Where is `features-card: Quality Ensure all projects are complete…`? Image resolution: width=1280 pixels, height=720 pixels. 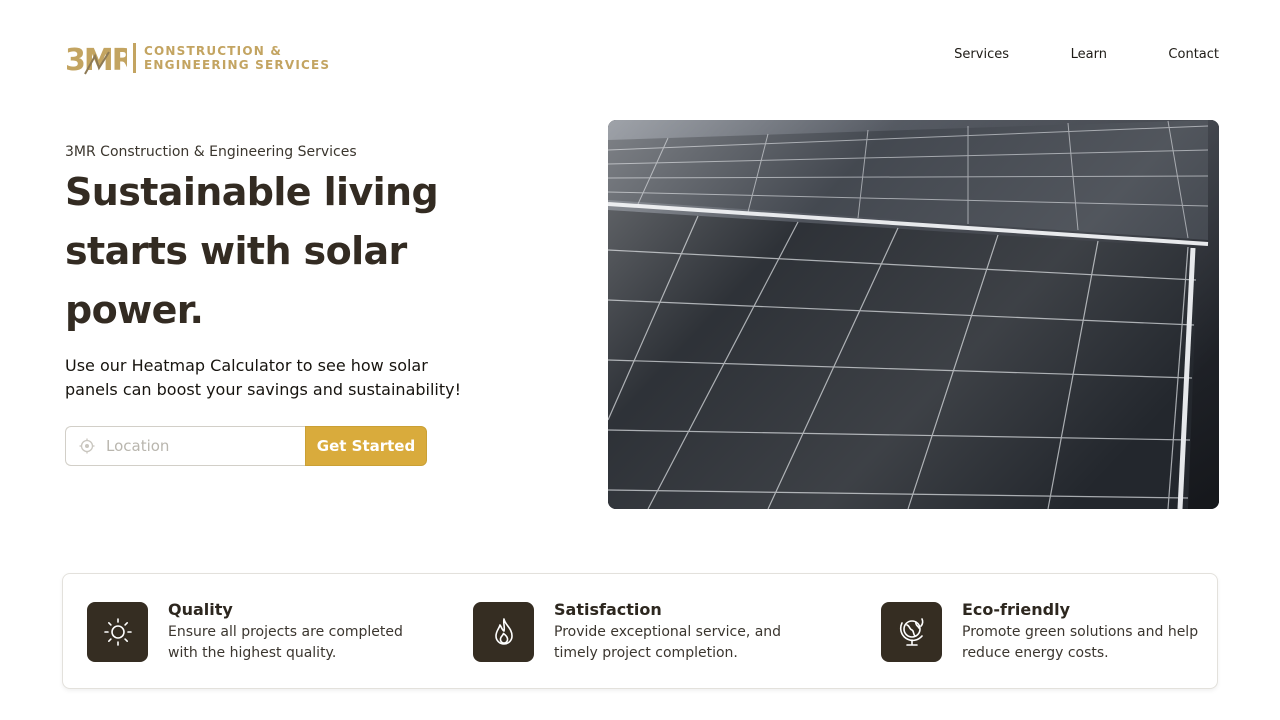 features-card: Quality Ensure all projects are complete… is located at coordinates (640, 631).